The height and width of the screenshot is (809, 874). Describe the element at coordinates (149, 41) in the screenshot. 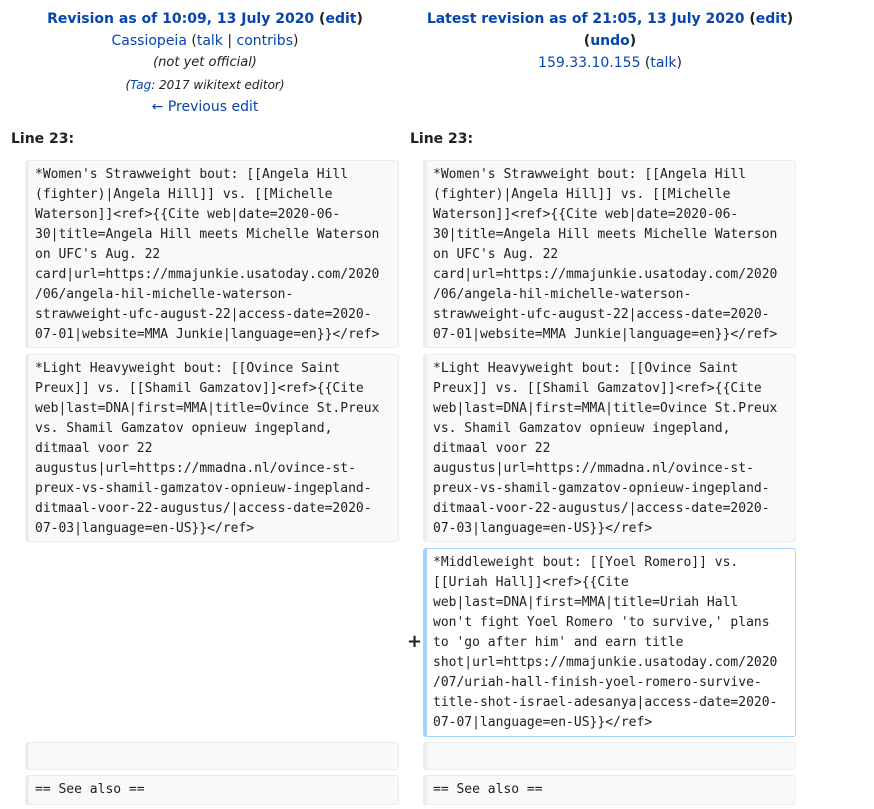

I see `left-user-link: Cassiopeia` at that location.